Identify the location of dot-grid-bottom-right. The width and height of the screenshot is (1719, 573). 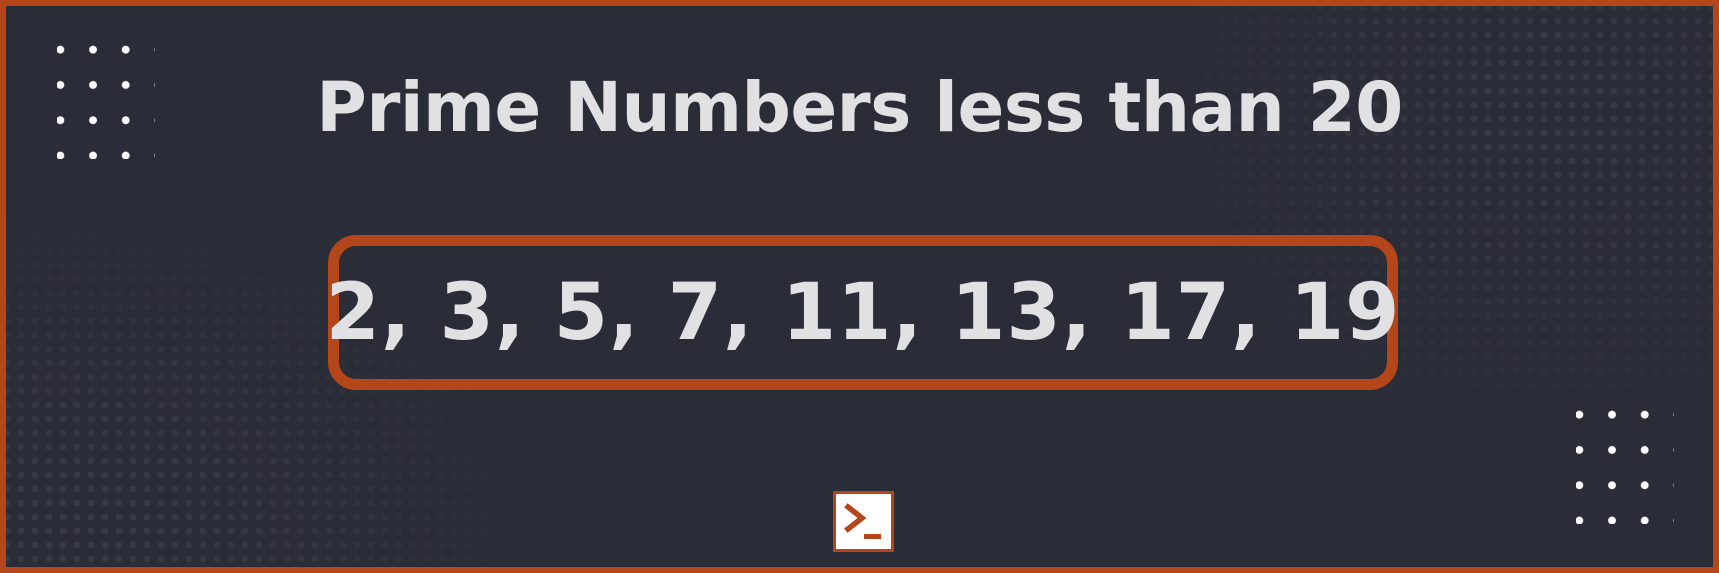
(1625, 467).